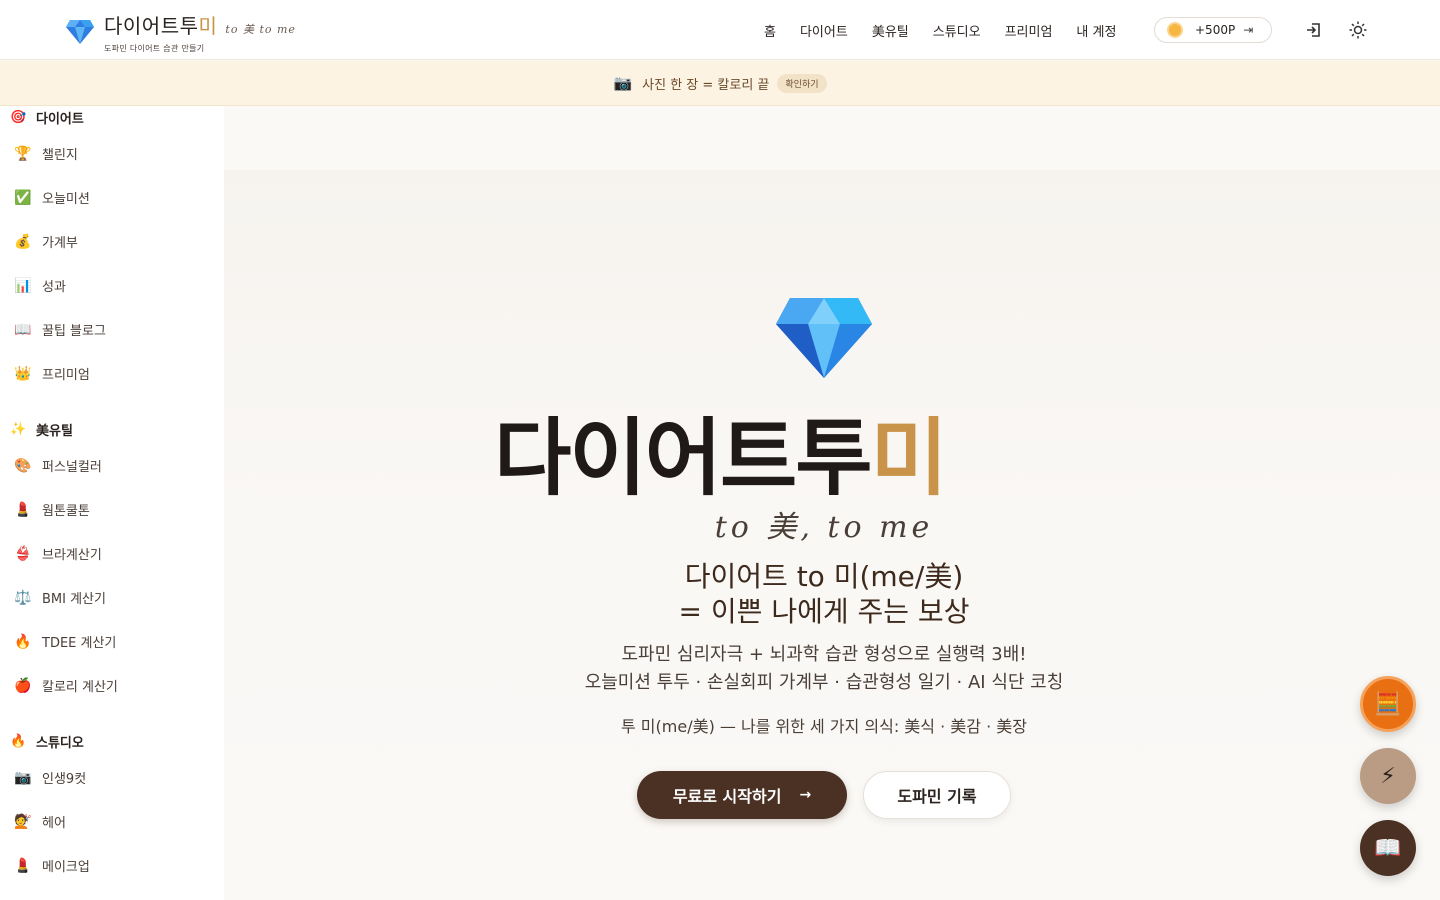 The width and height of the screenshot is (1440, 900). Describe the element at coordinates (40, 286) in the screenshot. I see `sidebar-item-results: 📊 성과` at that location.